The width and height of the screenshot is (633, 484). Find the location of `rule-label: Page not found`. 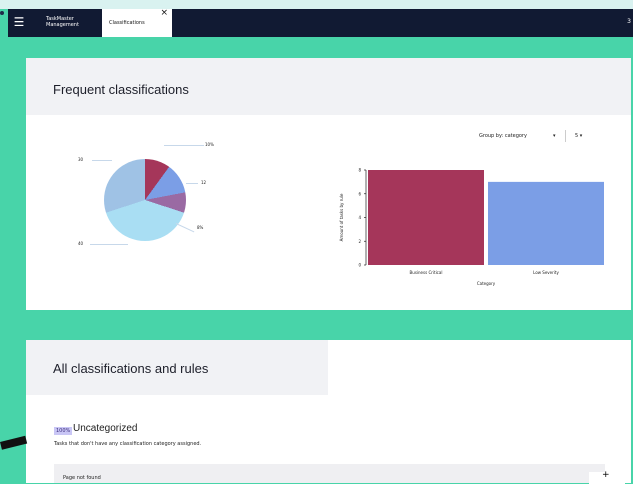

rule-label: Page not found is located at coordinates (82, 478).